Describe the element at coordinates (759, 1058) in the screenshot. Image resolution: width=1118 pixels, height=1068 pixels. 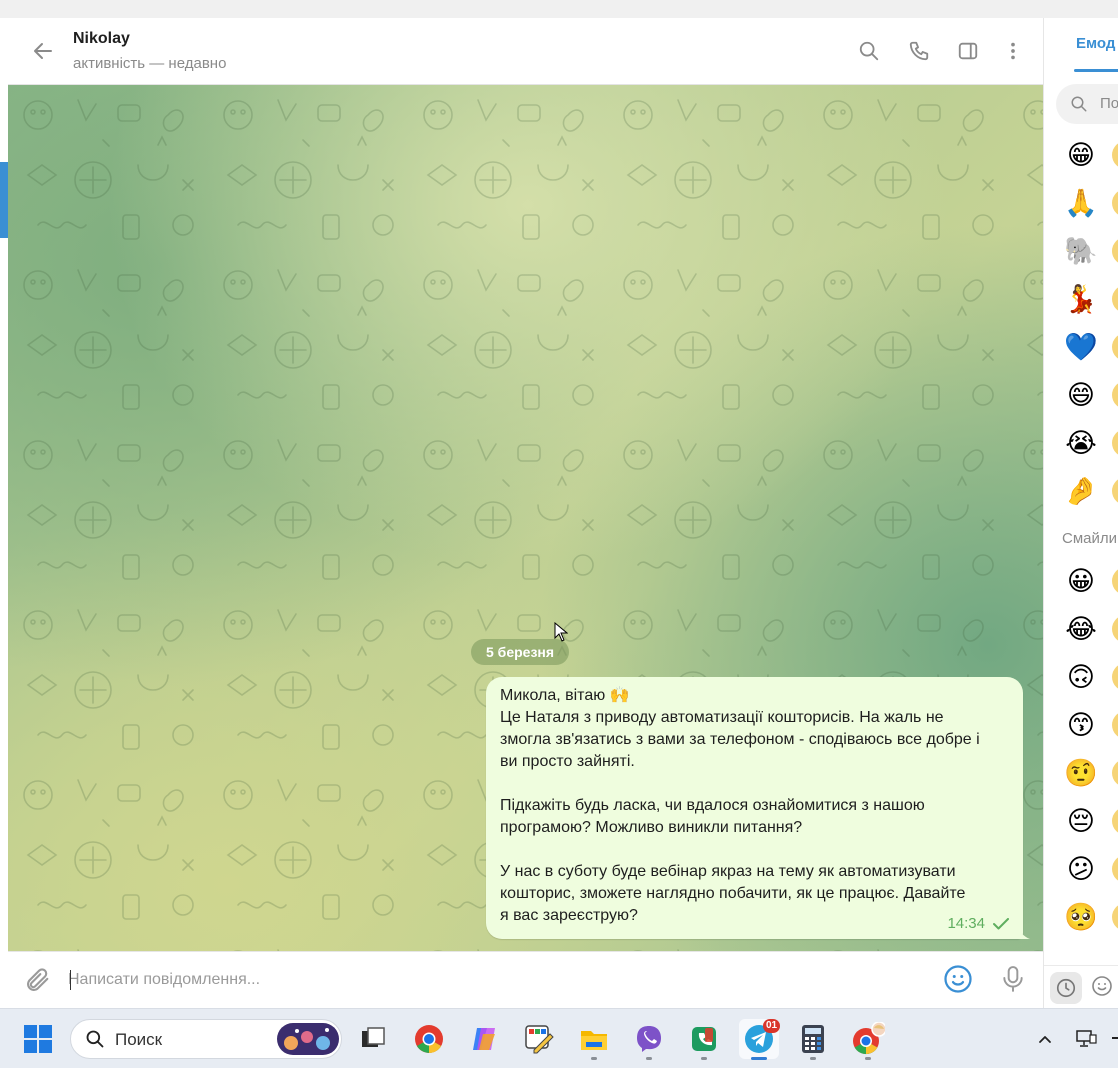
I see `active-app-indicator` at that location.